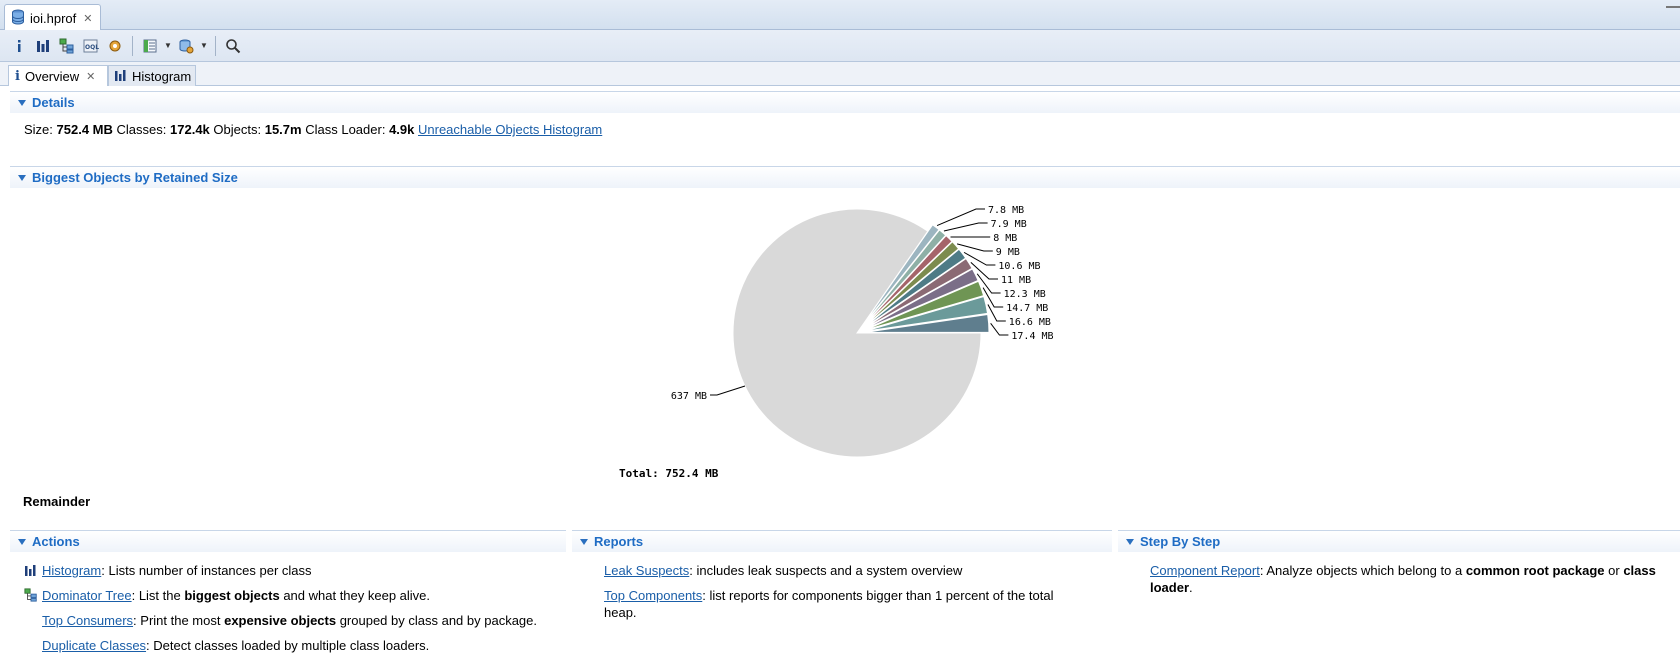  I want to click on search-icon, so click(233, 46).